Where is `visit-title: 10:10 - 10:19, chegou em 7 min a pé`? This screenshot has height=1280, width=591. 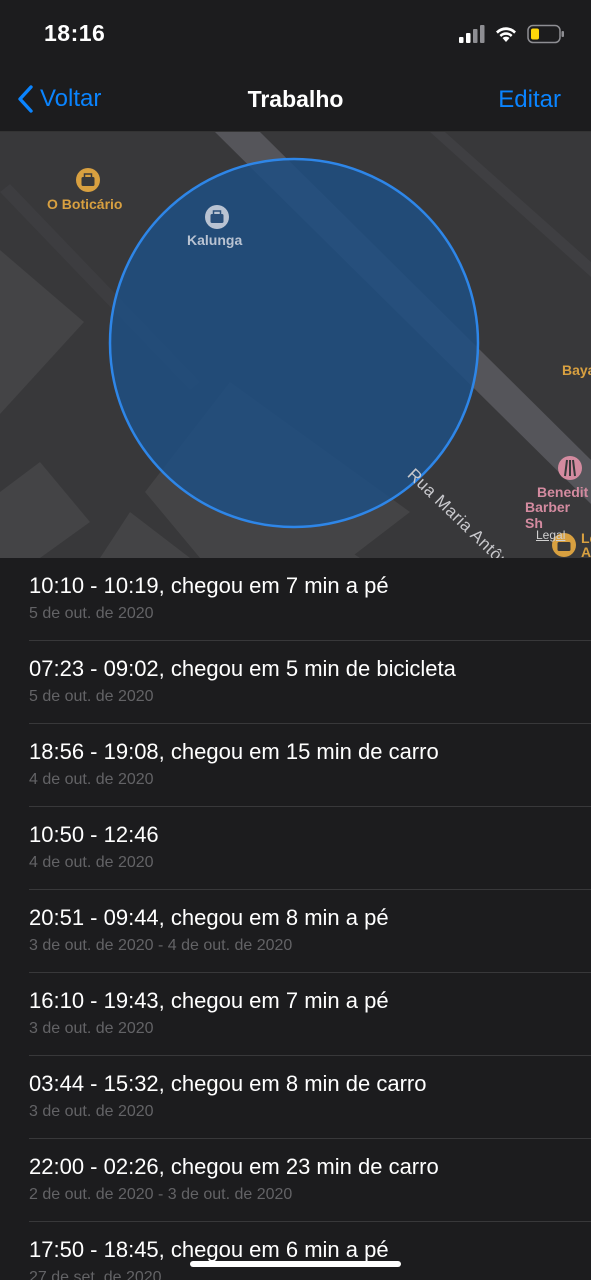 visit-title: 10:10 - 10:19, chegou em 7 min a pé is located at coordinates (209, 585).